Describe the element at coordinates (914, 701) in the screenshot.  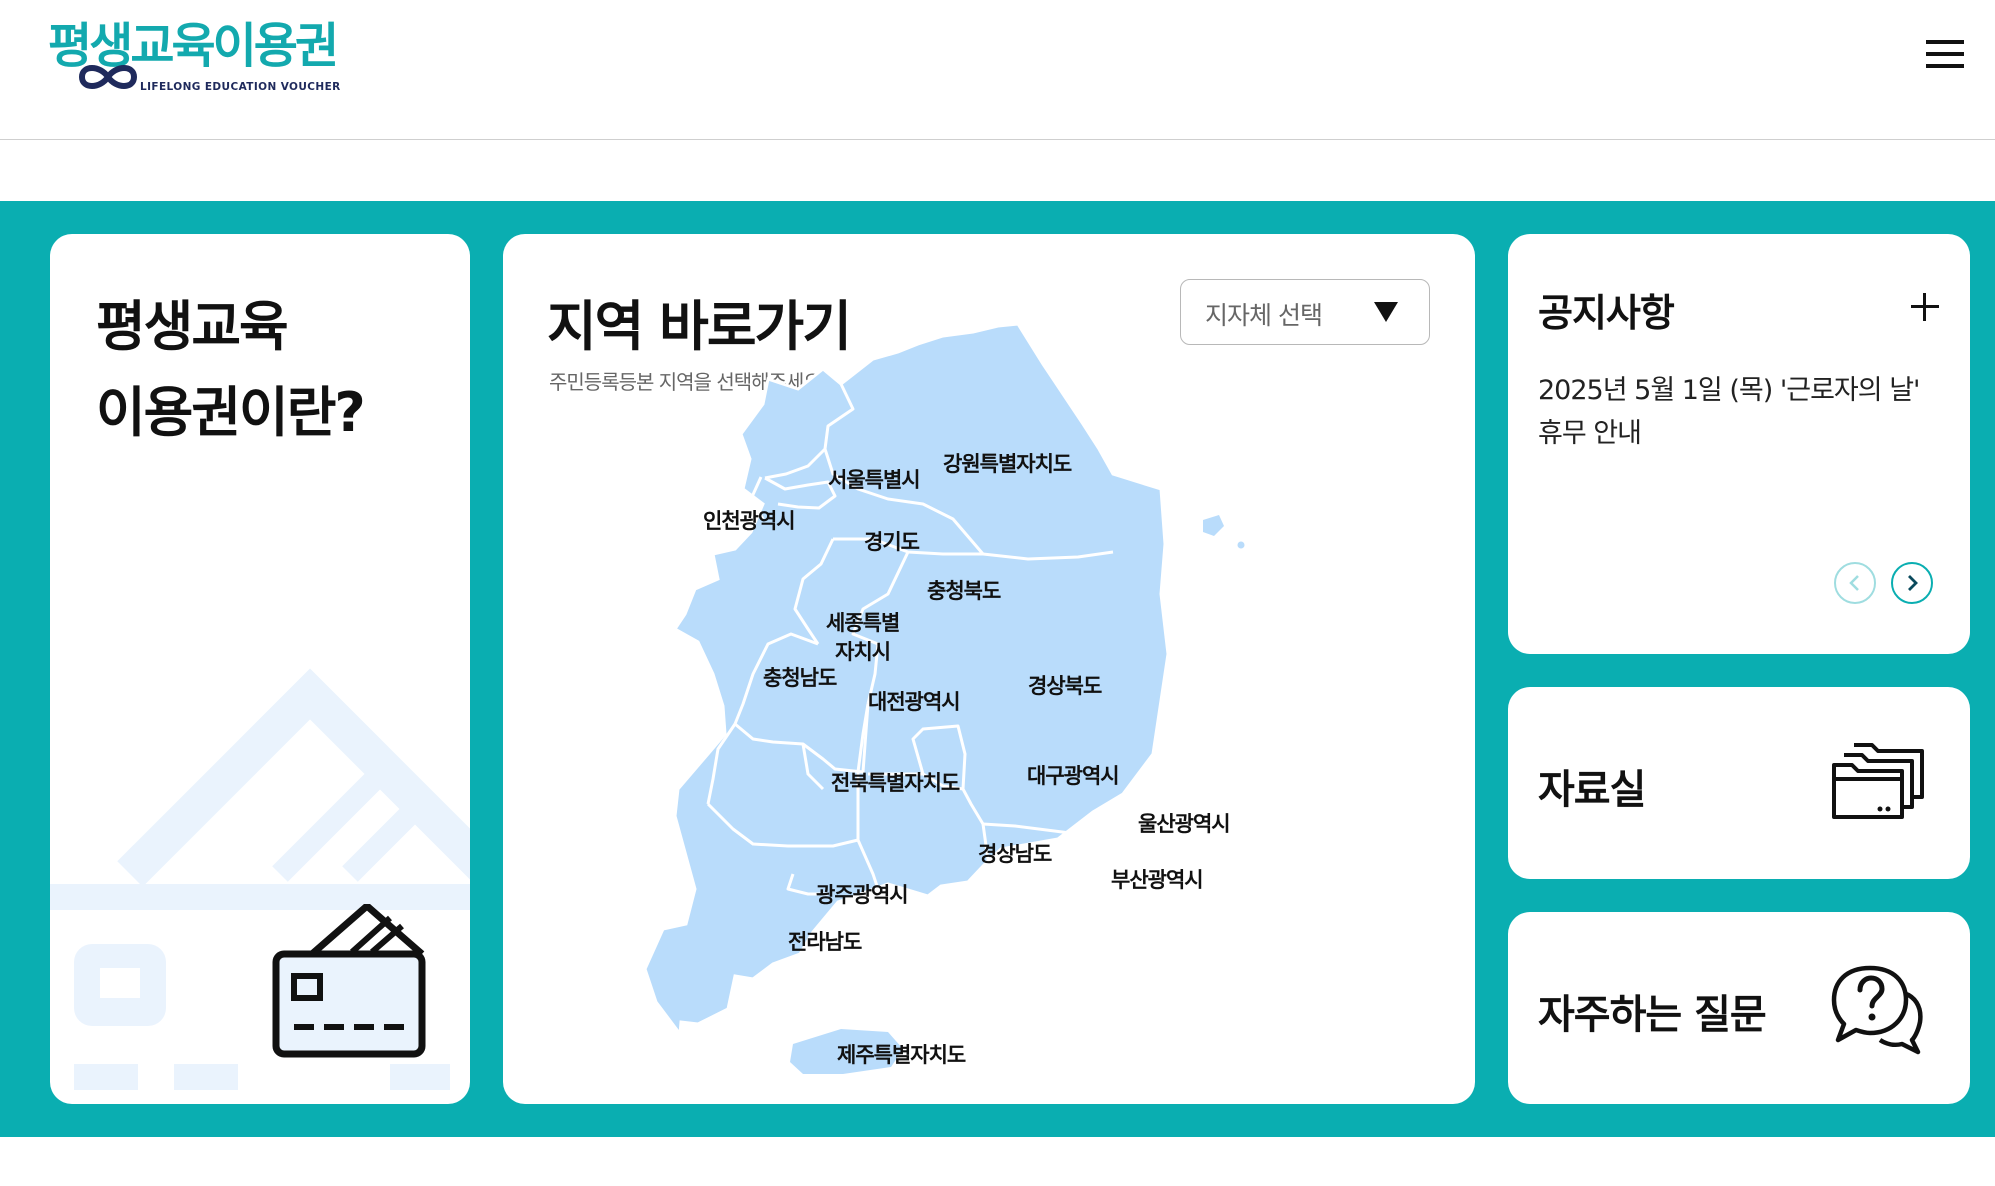
I see `region-label-daejeon: 대전광역시` at that location.